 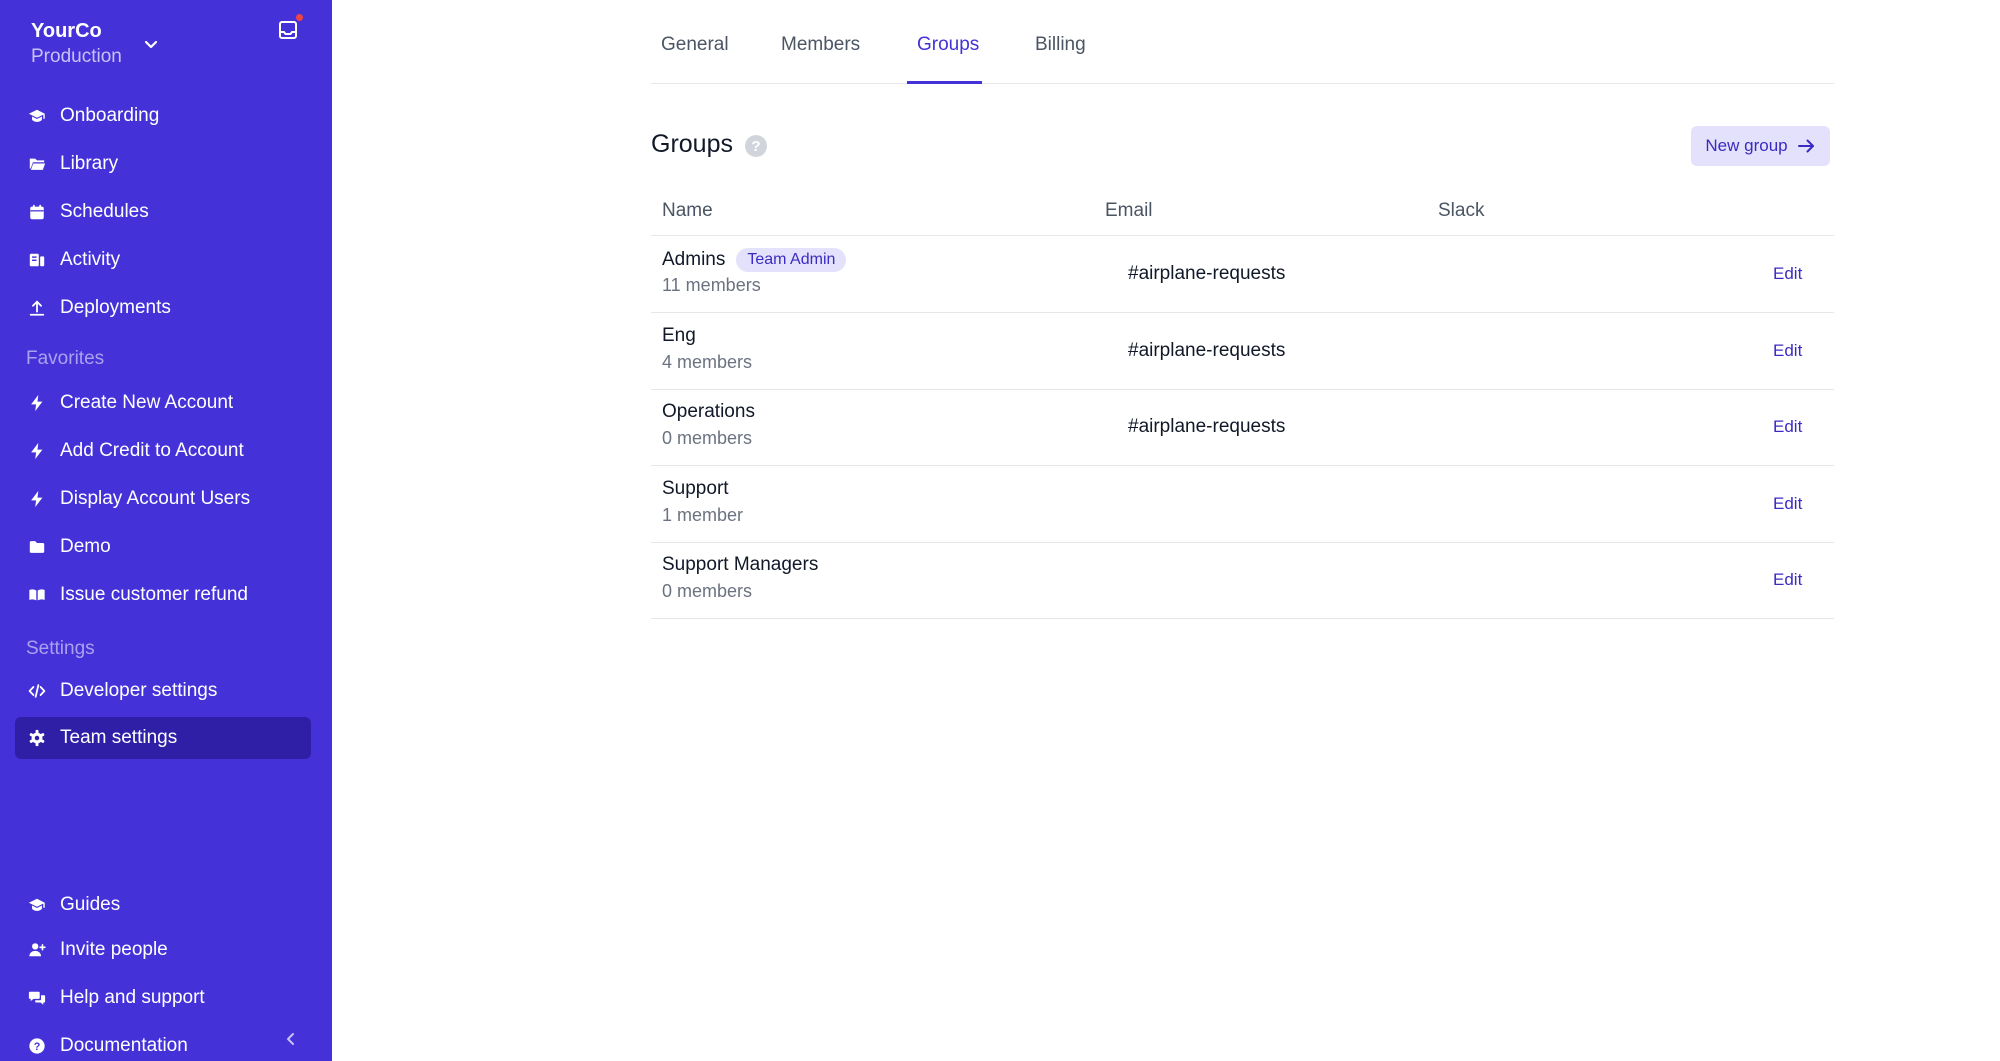 What do you see at coordinates (1242, 216) in the screenshot?
I see `table-header: Name Email Slack` at bounding box center [1242, 216].